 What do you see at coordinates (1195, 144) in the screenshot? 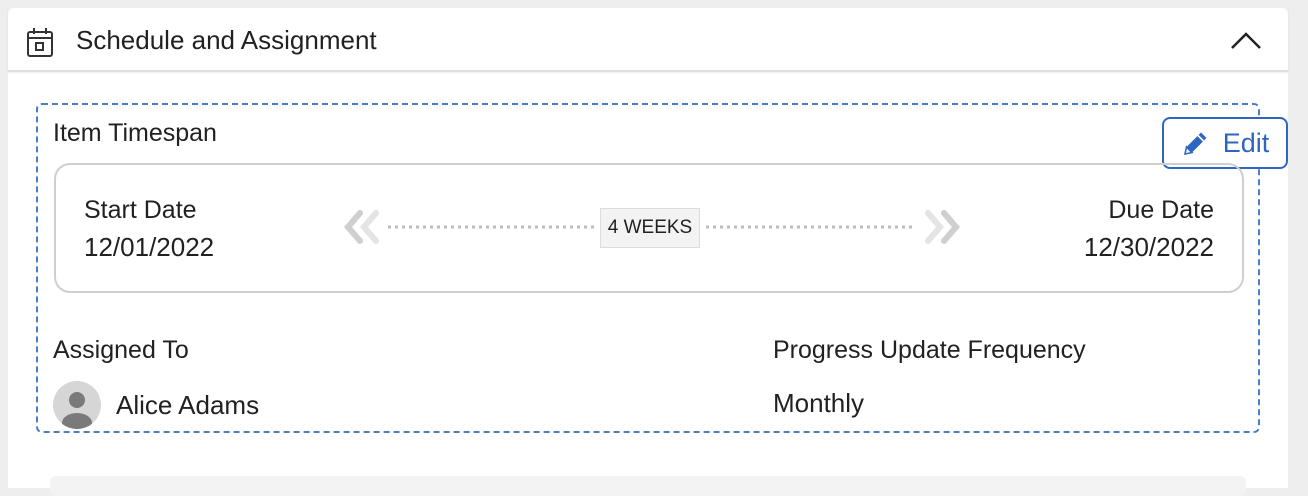
I see `pencil-icon` at bounding box center [1195, 144].